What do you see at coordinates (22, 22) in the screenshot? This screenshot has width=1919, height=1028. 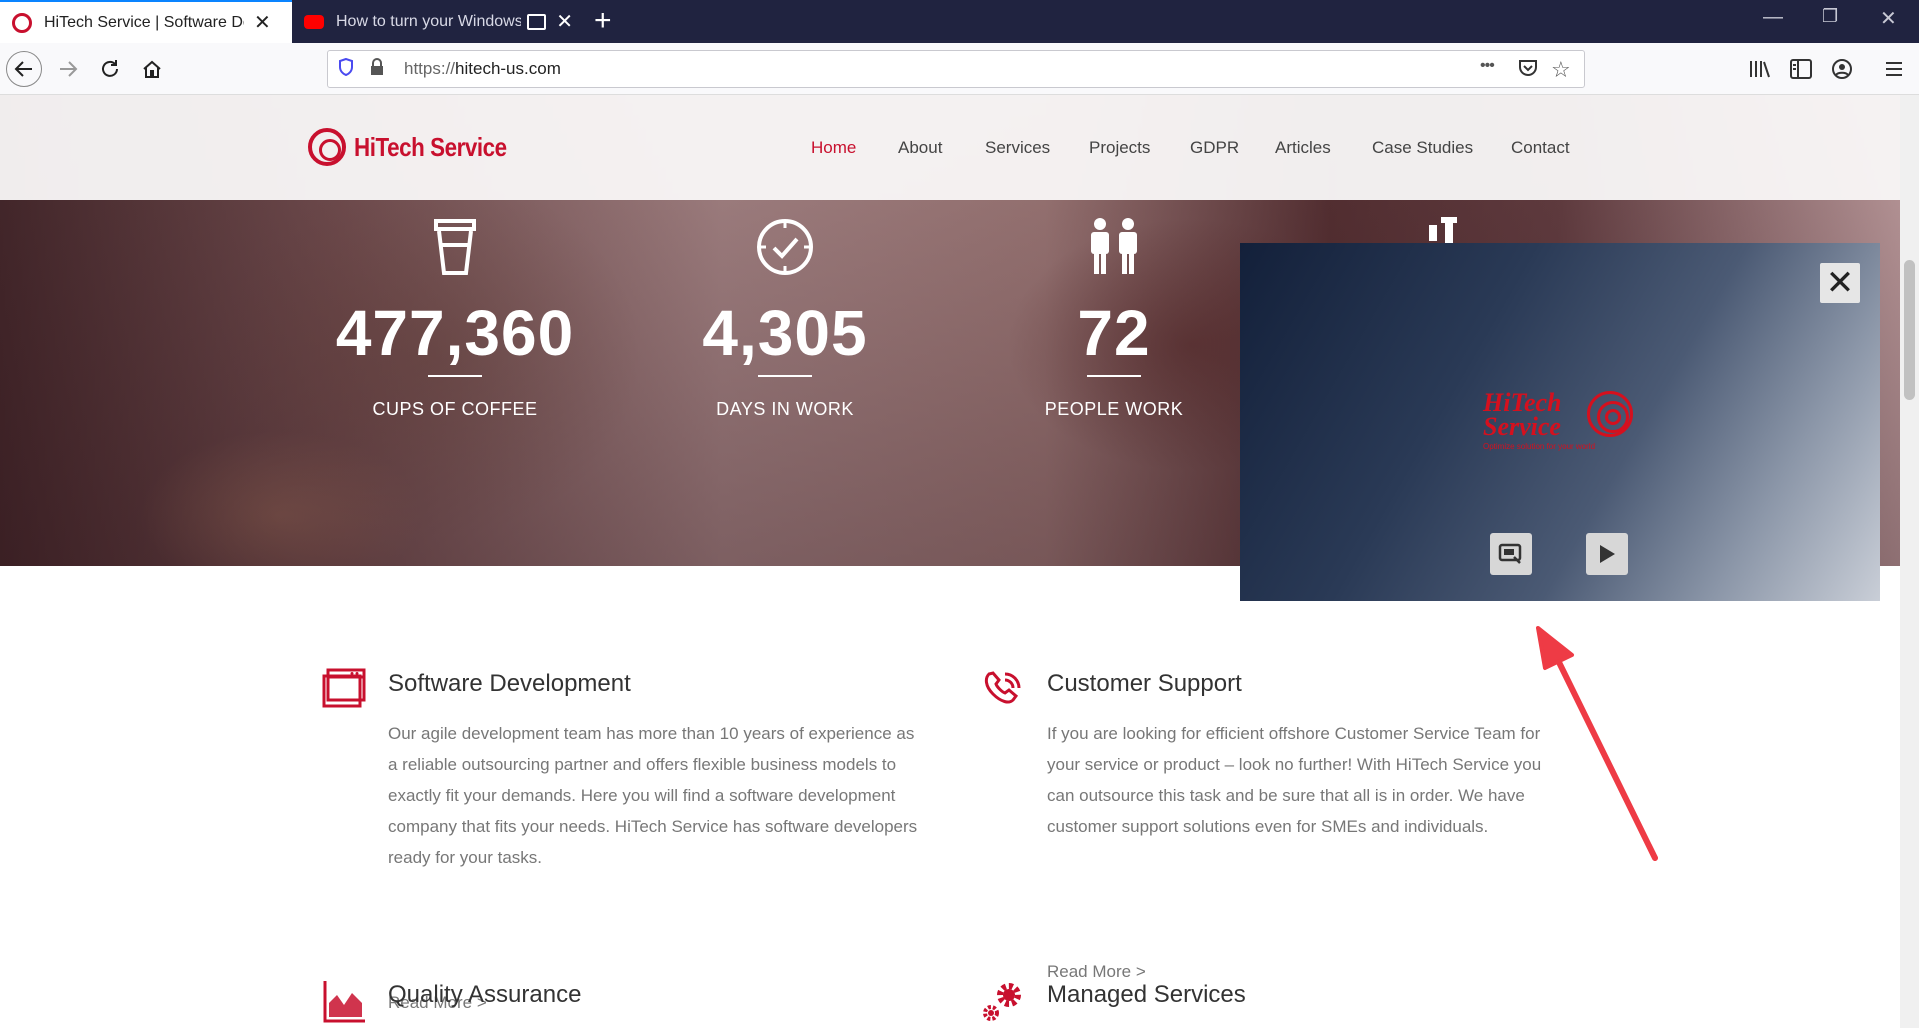 I see `hitech-favicon-icon` at bounding box center [22, 22].